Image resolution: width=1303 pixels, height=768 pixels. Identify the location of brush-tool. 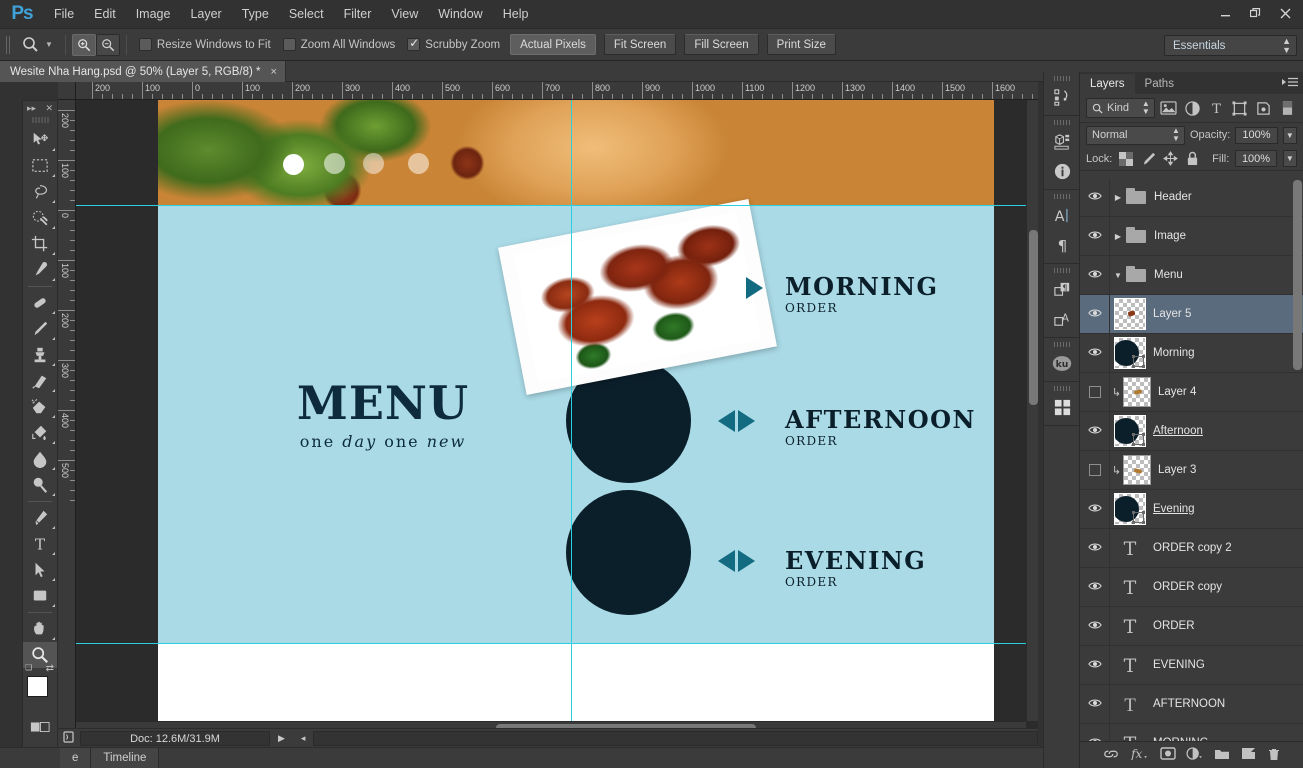
(40, 329).